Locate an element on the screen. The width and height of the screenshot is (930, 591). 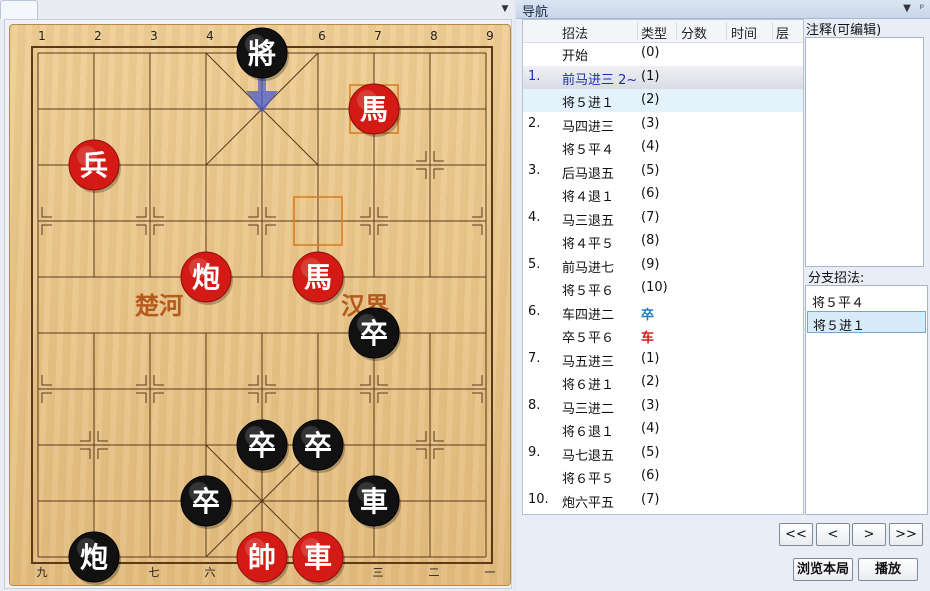
move-text: 将６退１ is located at coordinates (588, 432).